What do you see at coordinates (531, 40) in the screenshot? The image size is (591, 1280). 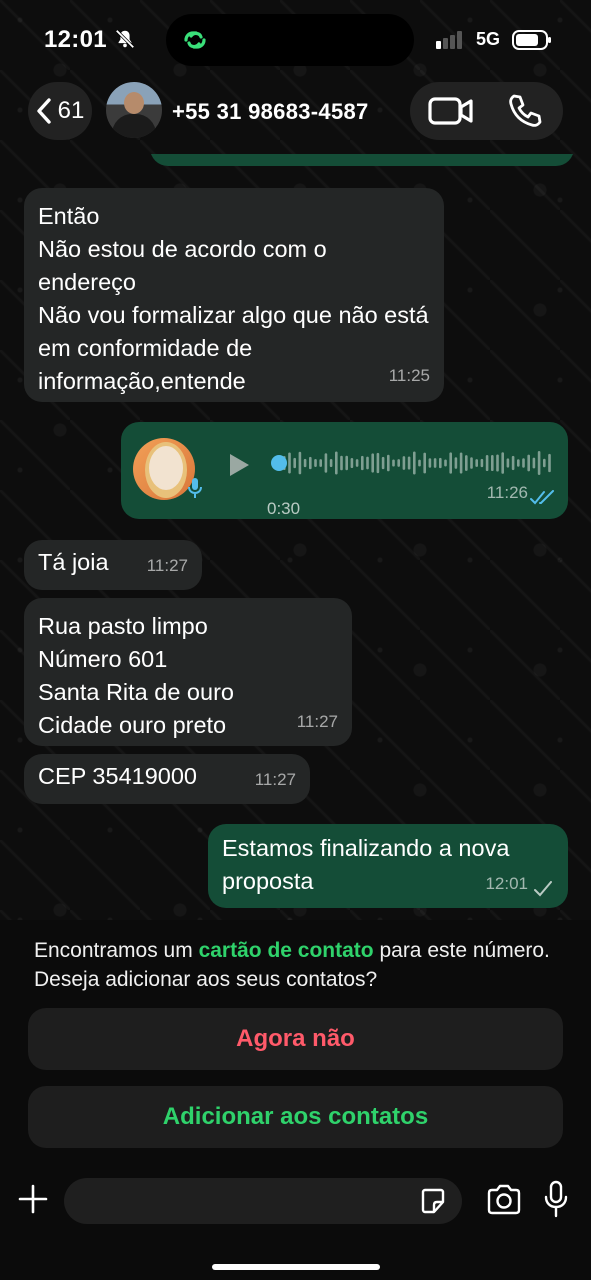 I see `battery-icon` at bounding box center [531, 40].